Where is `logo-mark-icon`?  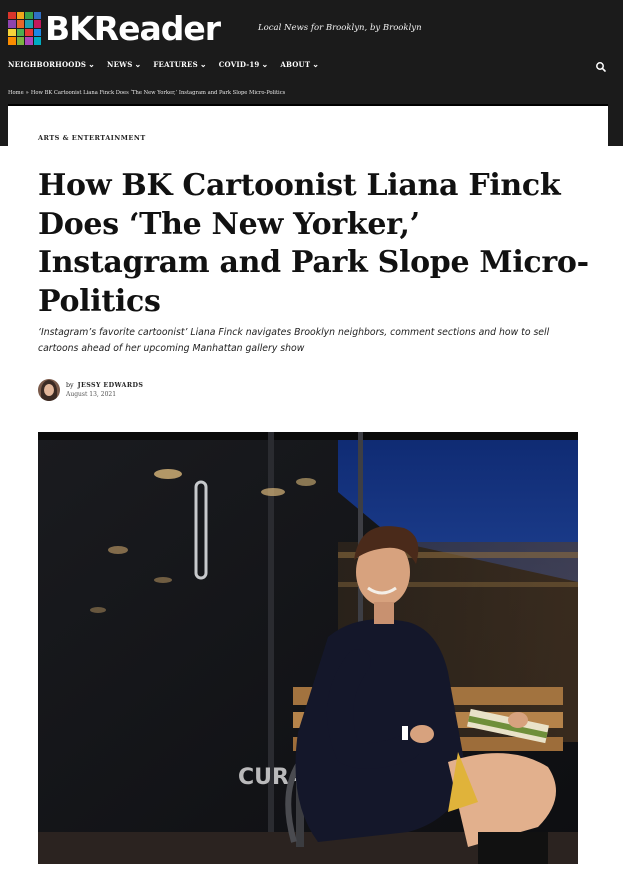
logo-mark-icon is located at coordinates (24, 28).